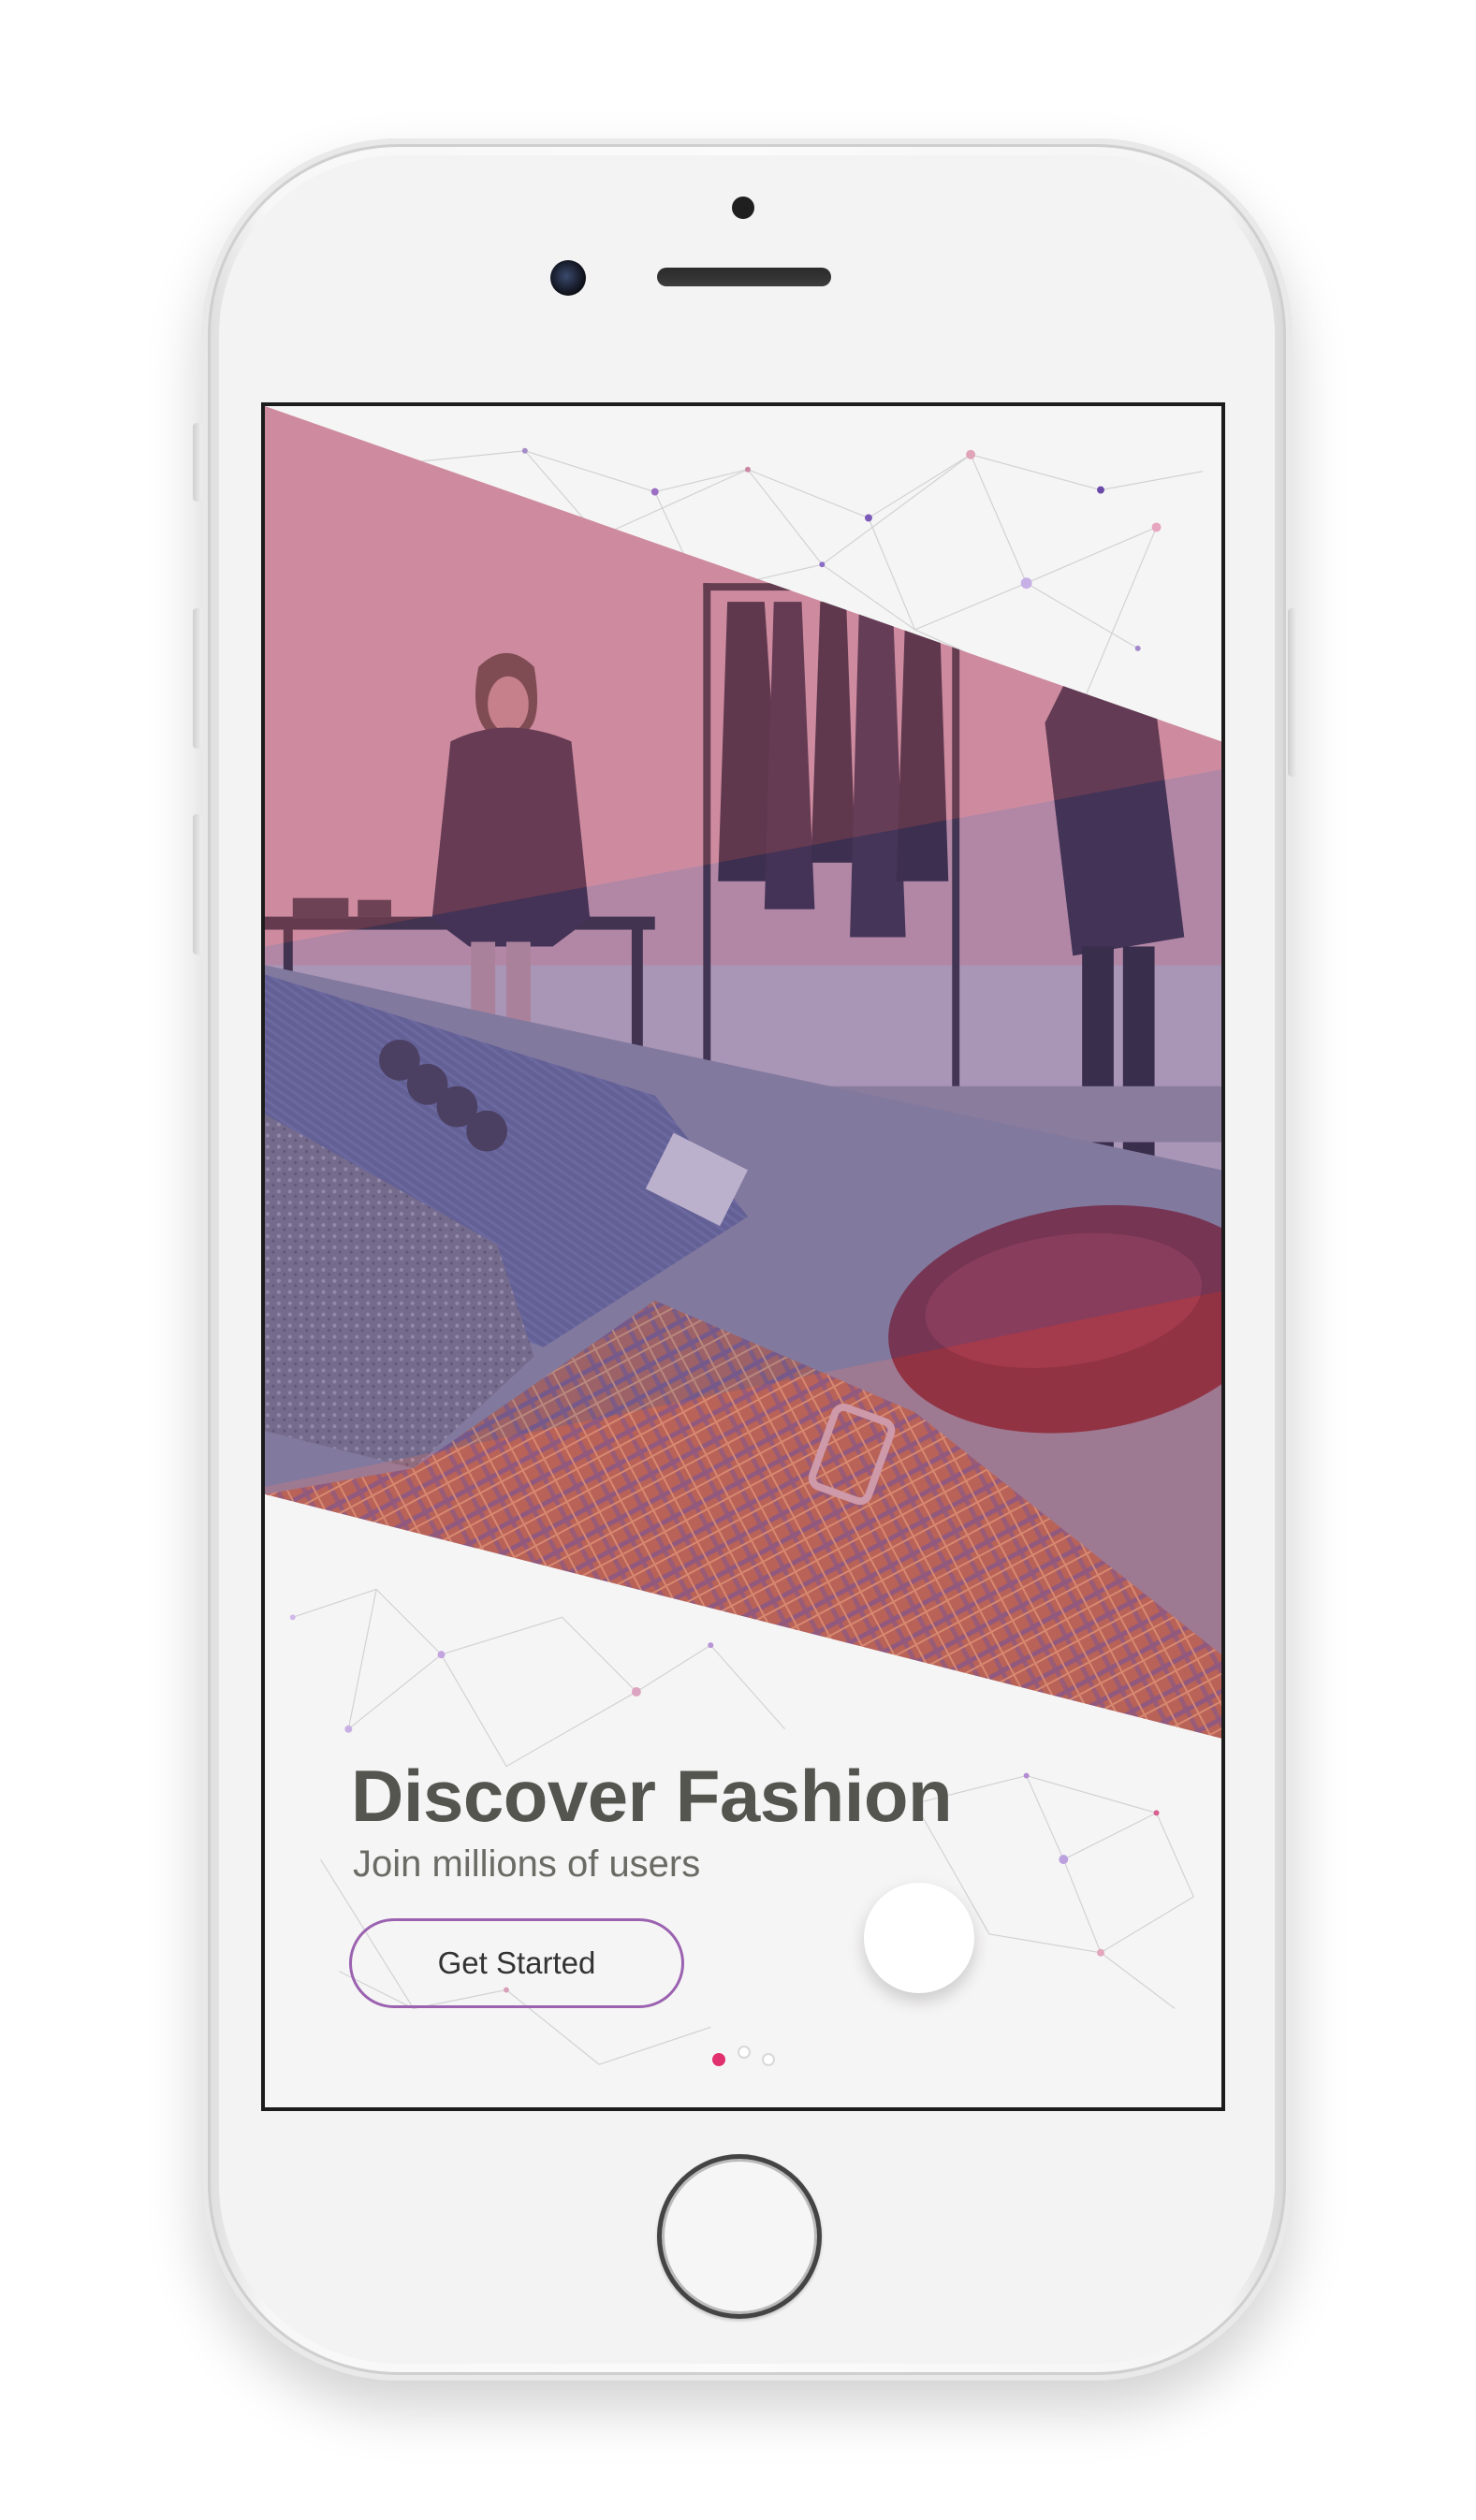 Image resolution: width=1476 pixels, height=2520 pixels. I want to click on front-camera-icon, so click(568, 278).